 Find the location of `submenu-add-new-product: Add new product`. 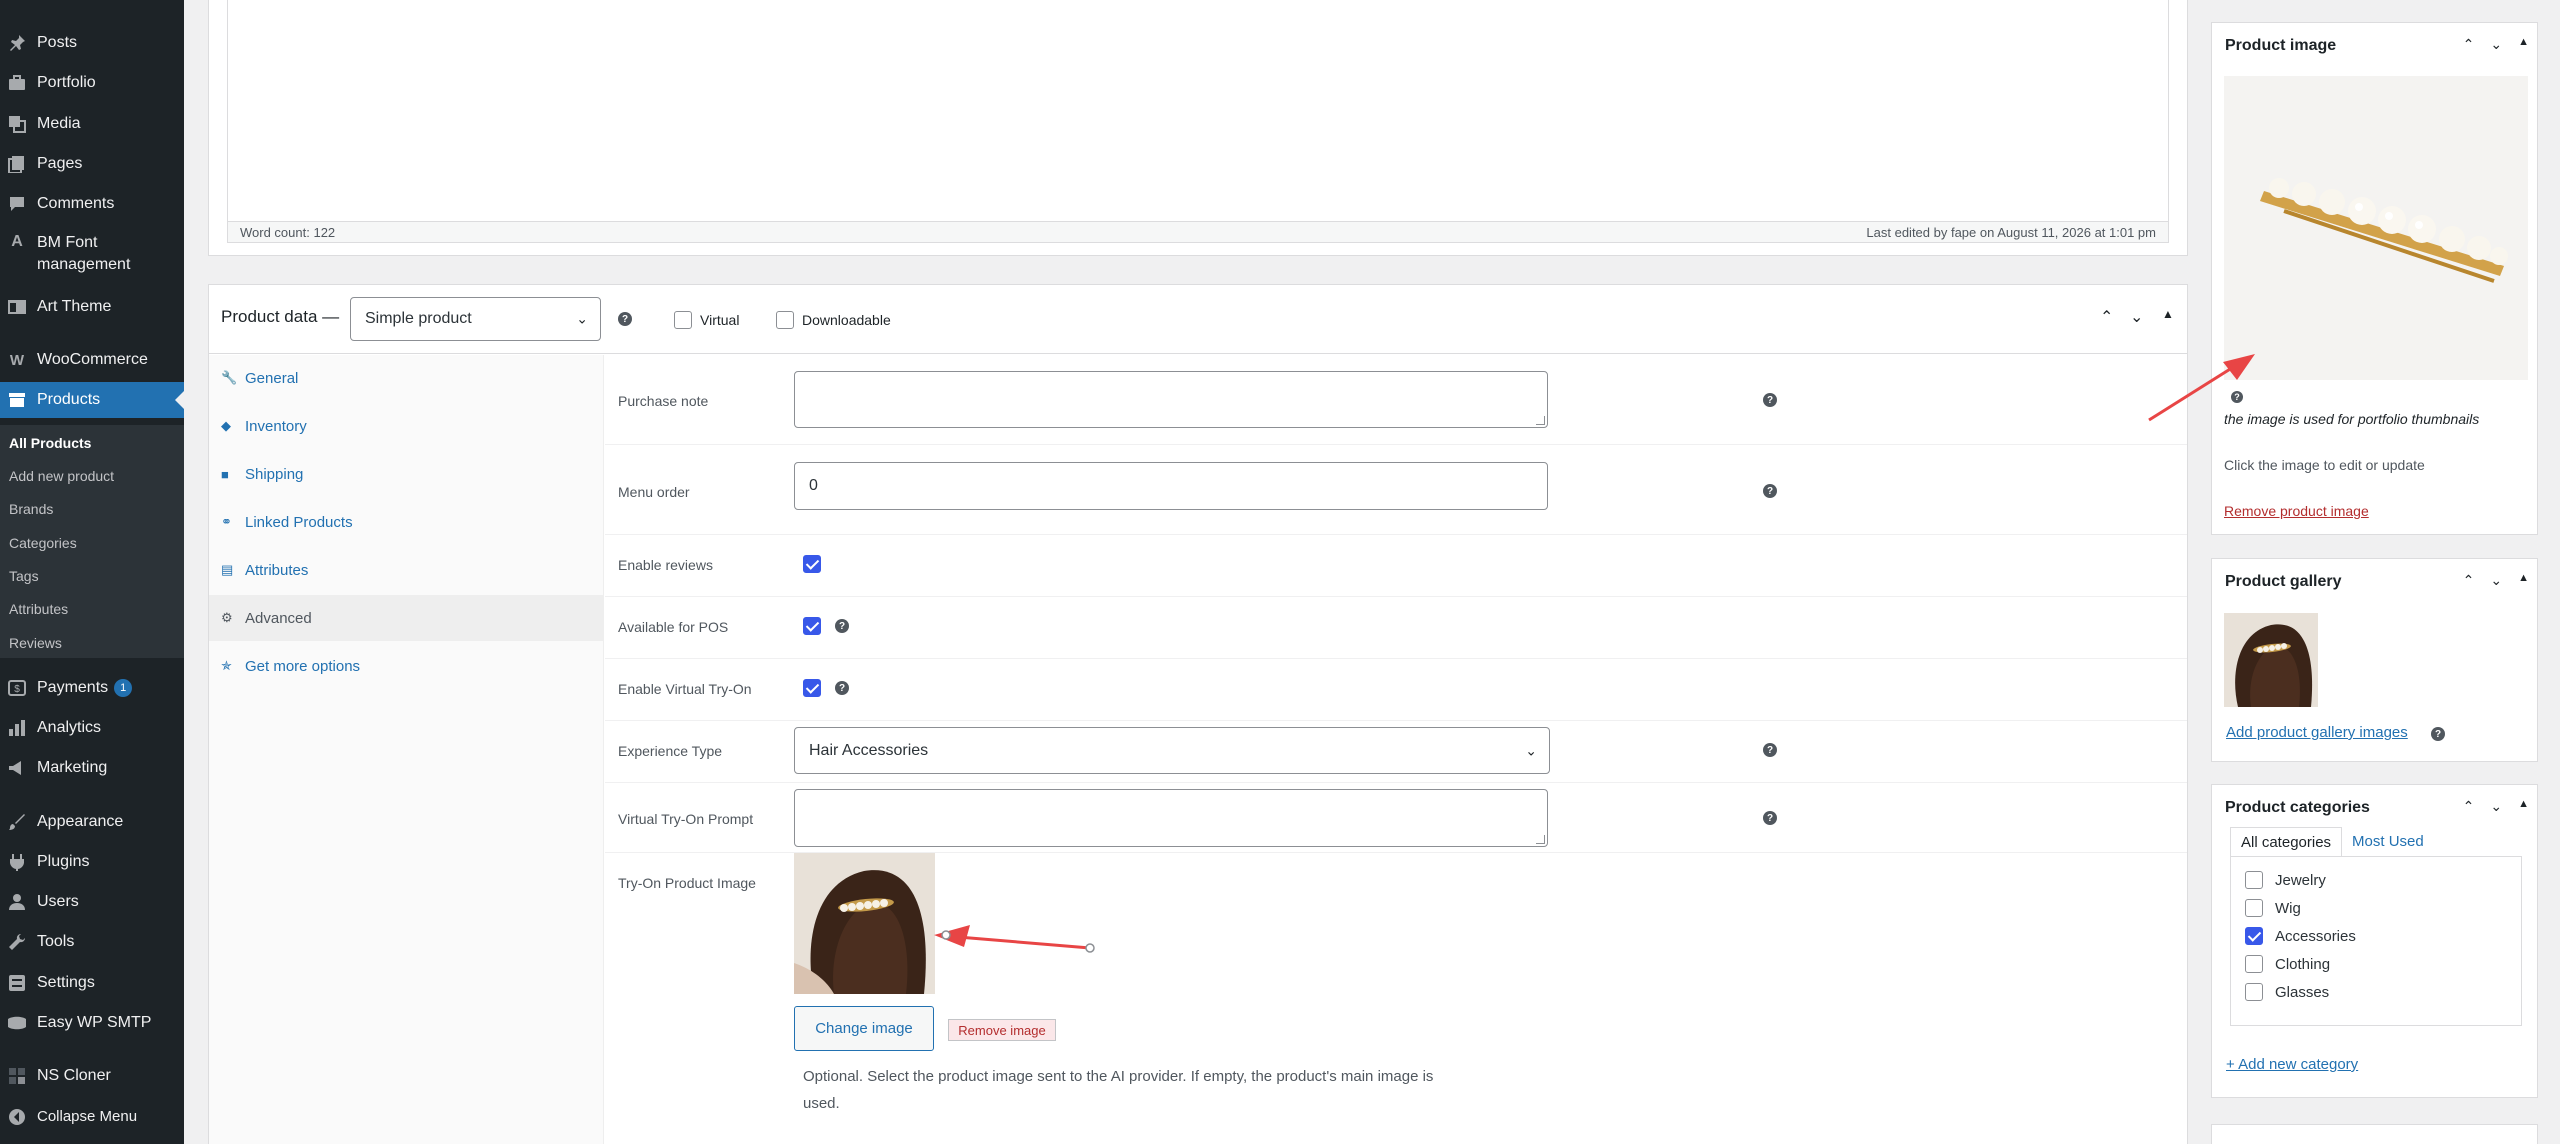

submenu-add-new-product: Add new product is located at coordinates (61, 476).